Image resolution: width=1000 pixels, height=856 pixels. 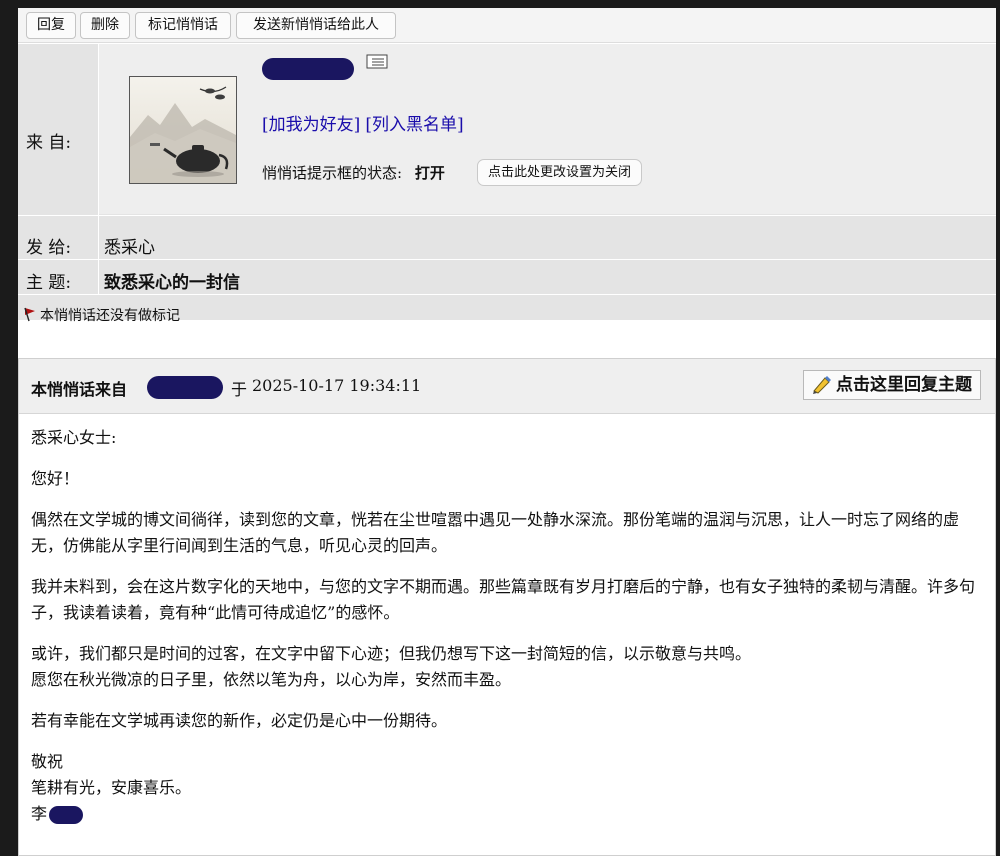 I want to click on message-box-header: 本悄悄话来自 于 2025-10-17 19:34:11 点击这里回复主题, so click(x=507, y=386).